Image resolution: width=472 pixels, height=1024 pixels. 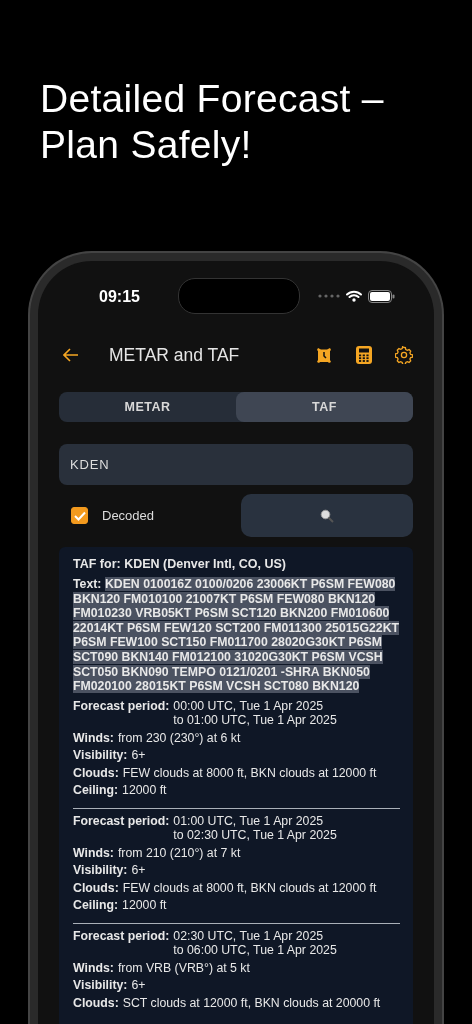 What do you see at coordinates (236, 464) in the screenshot?
I see `station-input-field: KDEN` at bounding box center [236, 464].